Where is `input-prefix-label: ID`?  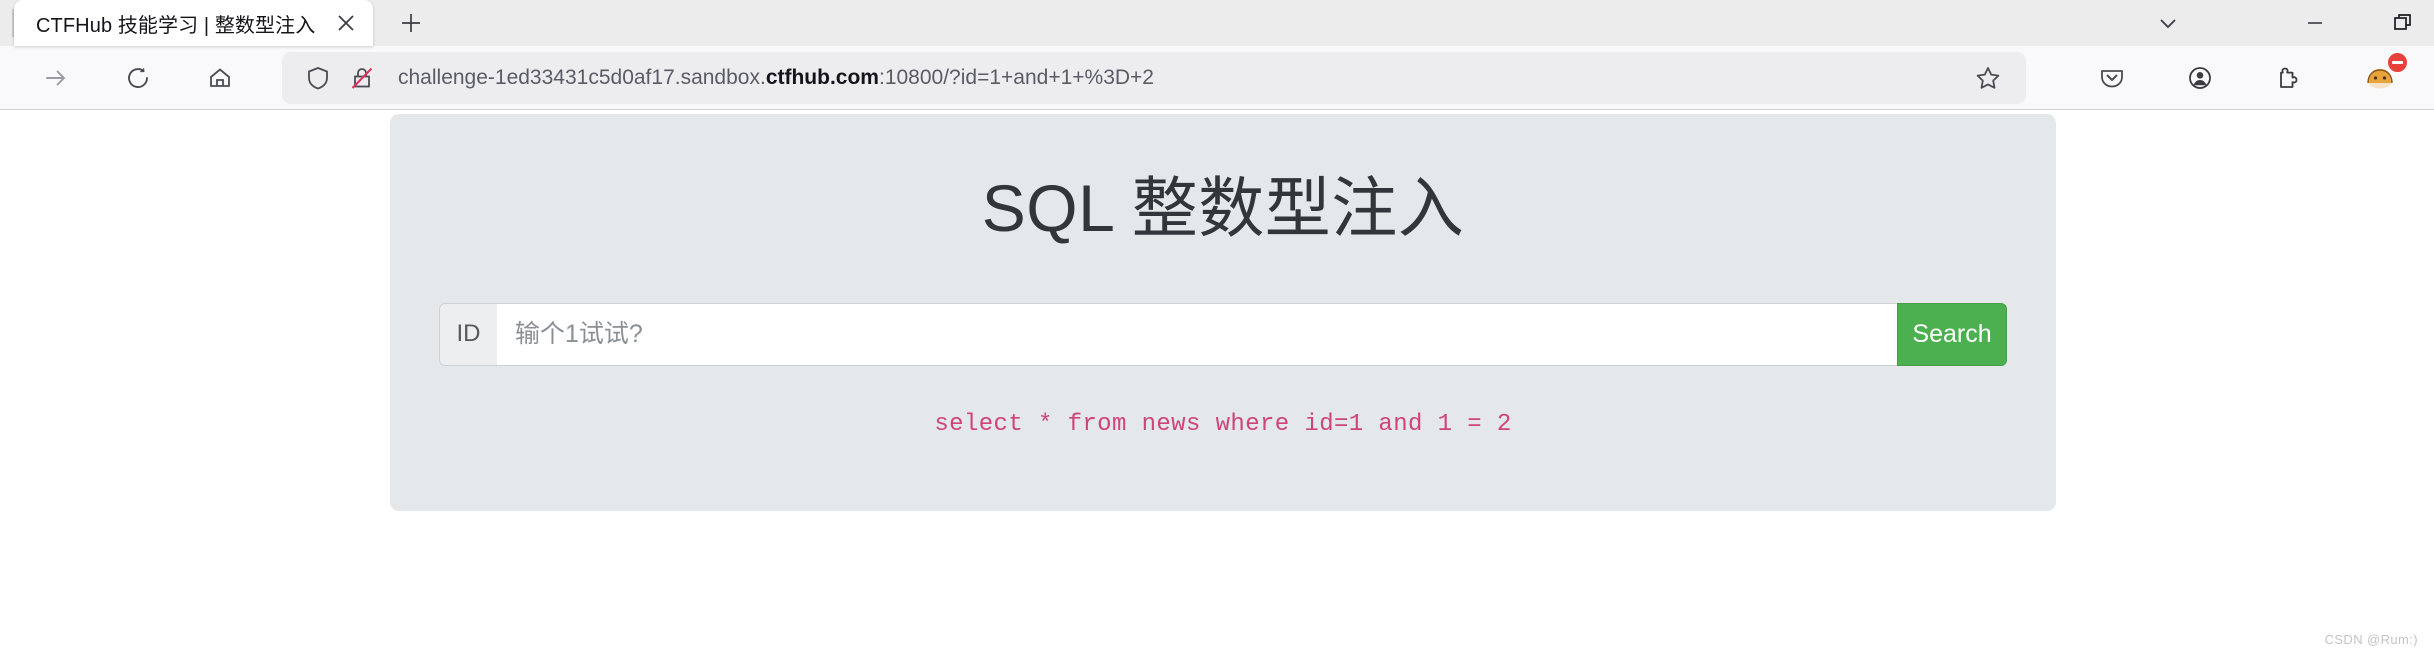 input-prefix-label: ID is located at coordinates (468, 334).